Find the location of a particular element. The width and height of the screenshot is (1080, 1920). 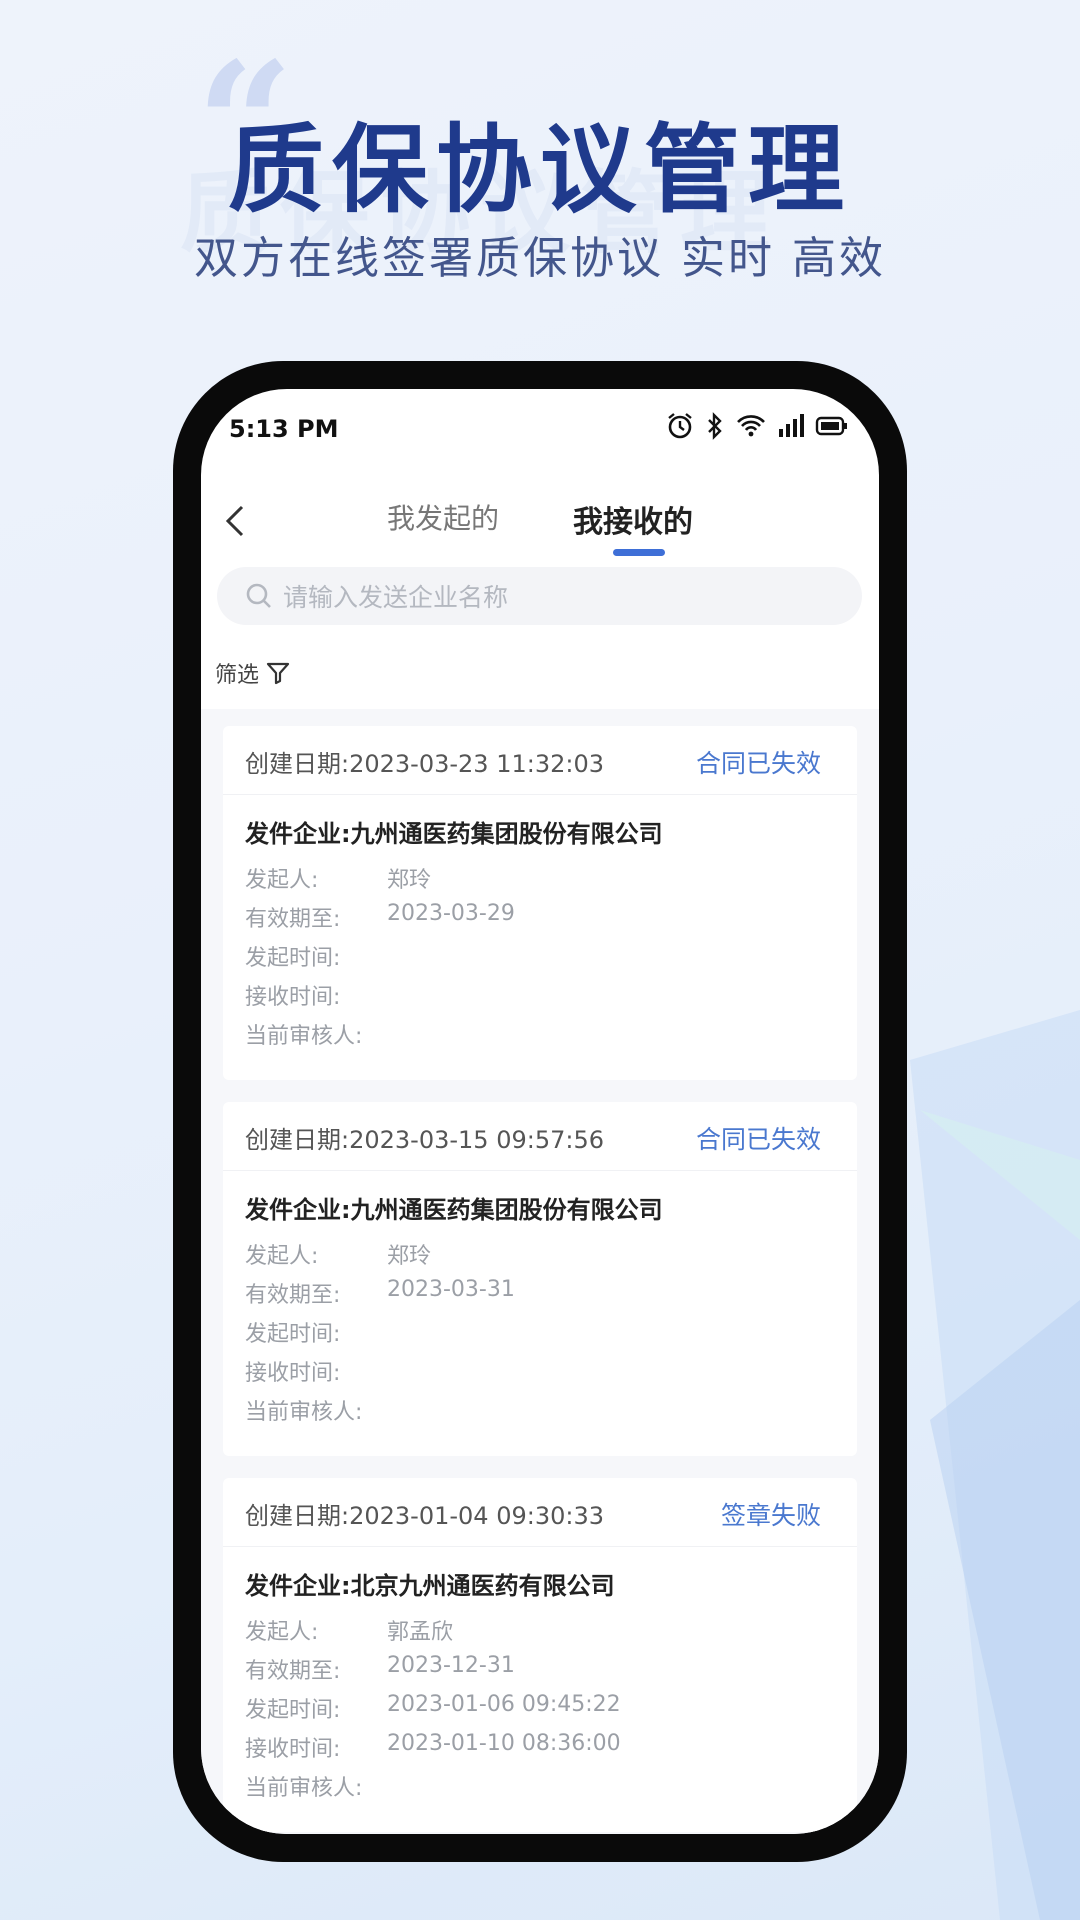

filter-label: 筛选 is located at coordinates (237, 675).